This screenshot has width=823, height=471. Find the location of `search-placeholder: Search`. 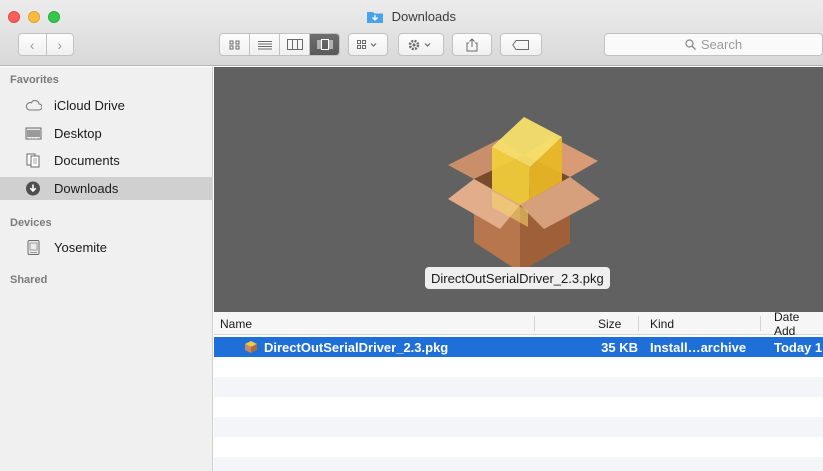

search-placeholder: Search is located at coordinates (721, 44).